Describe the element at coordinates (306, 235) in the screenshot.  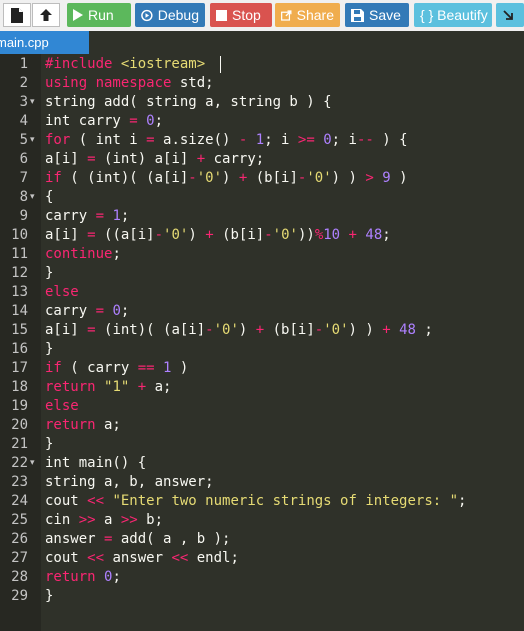
I see `code-token: ))` at that location.